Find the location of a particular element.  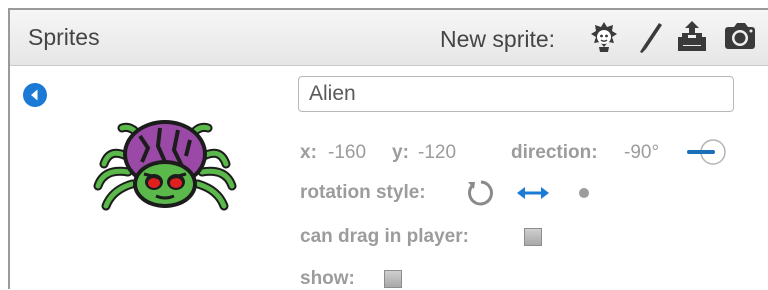

rotate-all-around-icon is located at coordinates (481, 193).